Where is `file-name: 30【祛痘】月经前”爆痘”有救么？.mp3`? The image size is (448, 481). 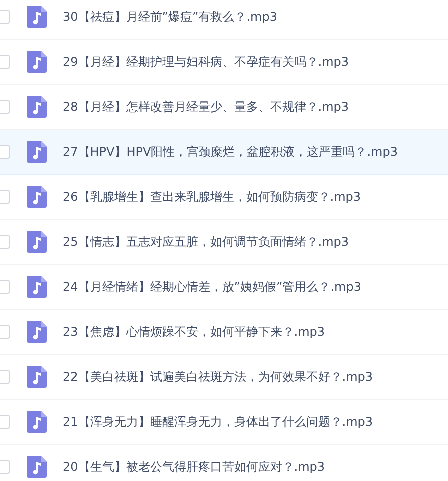 file-name: 30【祛痘】月经前”爆痘”有救么？.mp3 is located at coordinates (170, 17).